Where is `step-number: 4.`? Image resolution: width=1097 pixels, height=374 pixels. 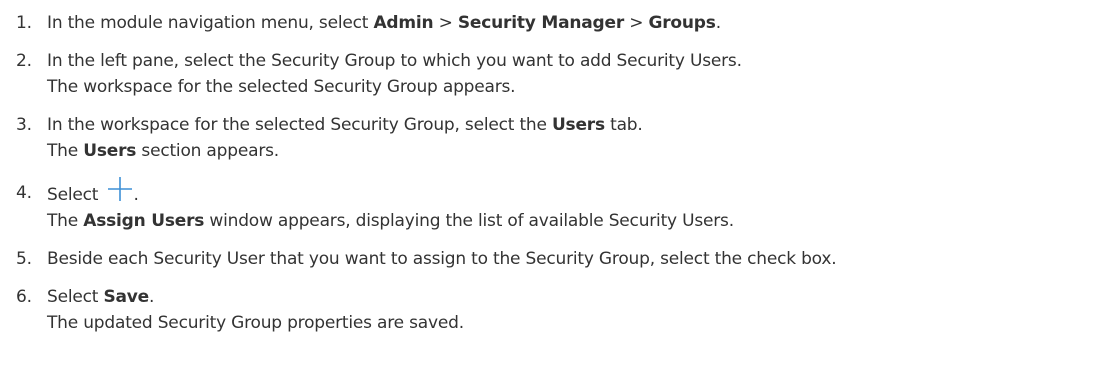 step-number: 4. is located at coordinates (24, 193).